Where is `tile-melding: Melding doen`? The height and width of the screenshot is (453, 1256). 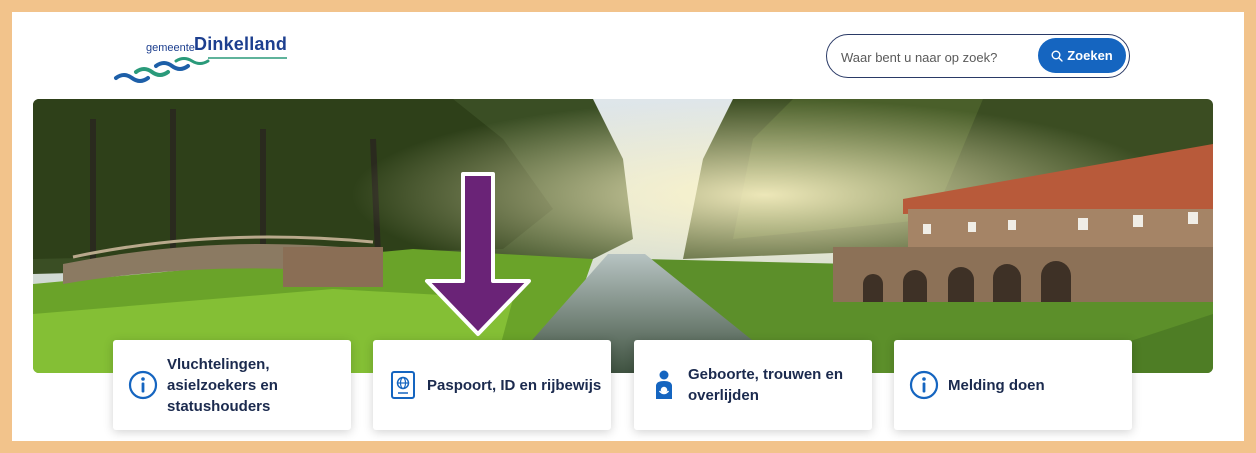
tile-melding: Melding doen is located at coordinates (1013, 385).